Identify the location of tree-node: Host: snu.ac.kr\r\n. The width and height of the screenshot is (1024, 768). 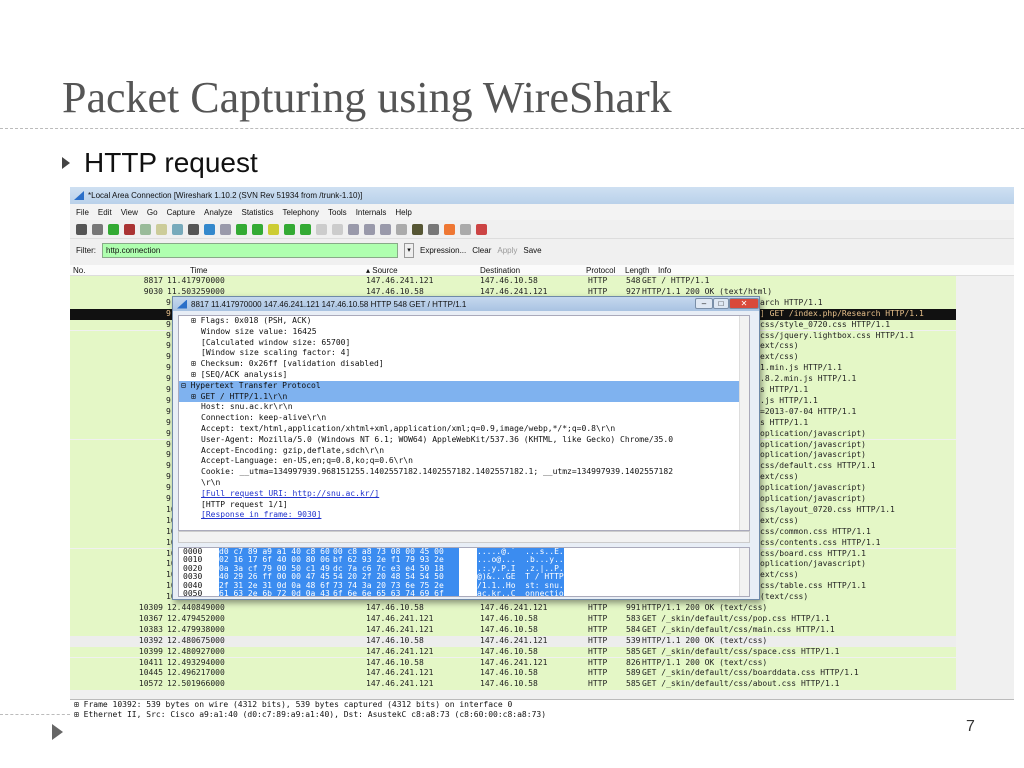
(464, 407).